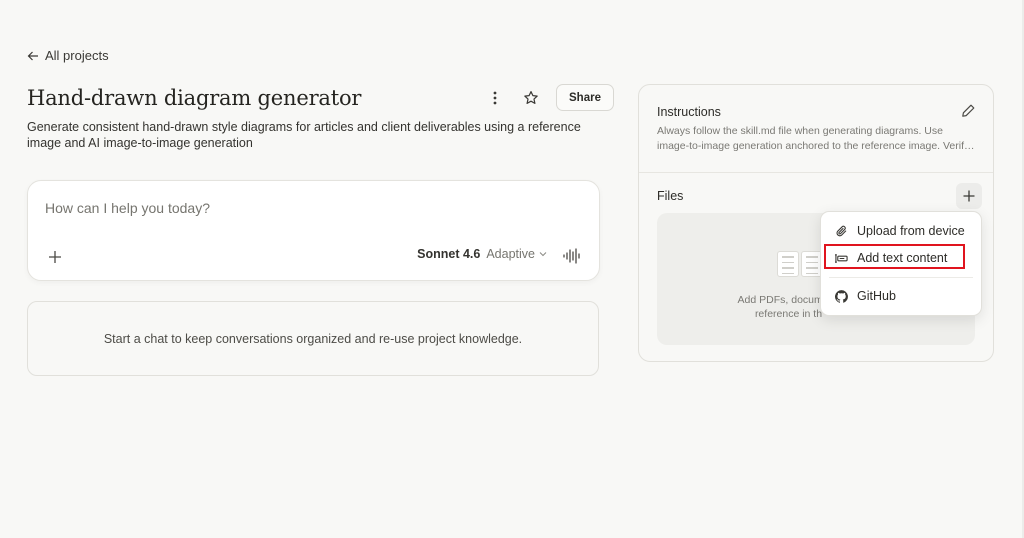  What do you see at coordinates (911, 231) in the screenshot?
I see `menu-item-label: Upload from device` at bounding box center [911, 231].